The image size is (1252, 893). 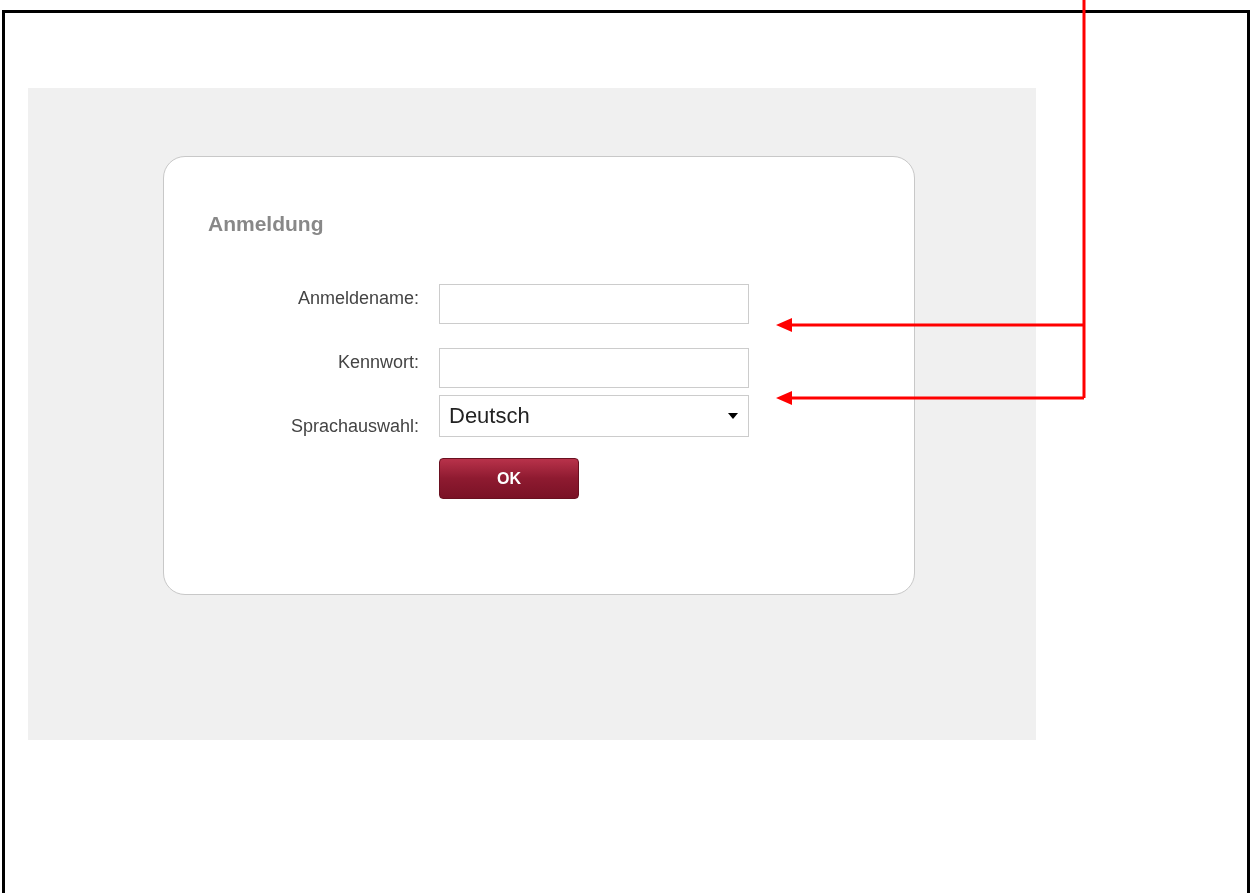 What do you see at coordinates (266, 224) in the screenshot?
I see `form-title: Anmeldung` at bounding box center [266, 224].